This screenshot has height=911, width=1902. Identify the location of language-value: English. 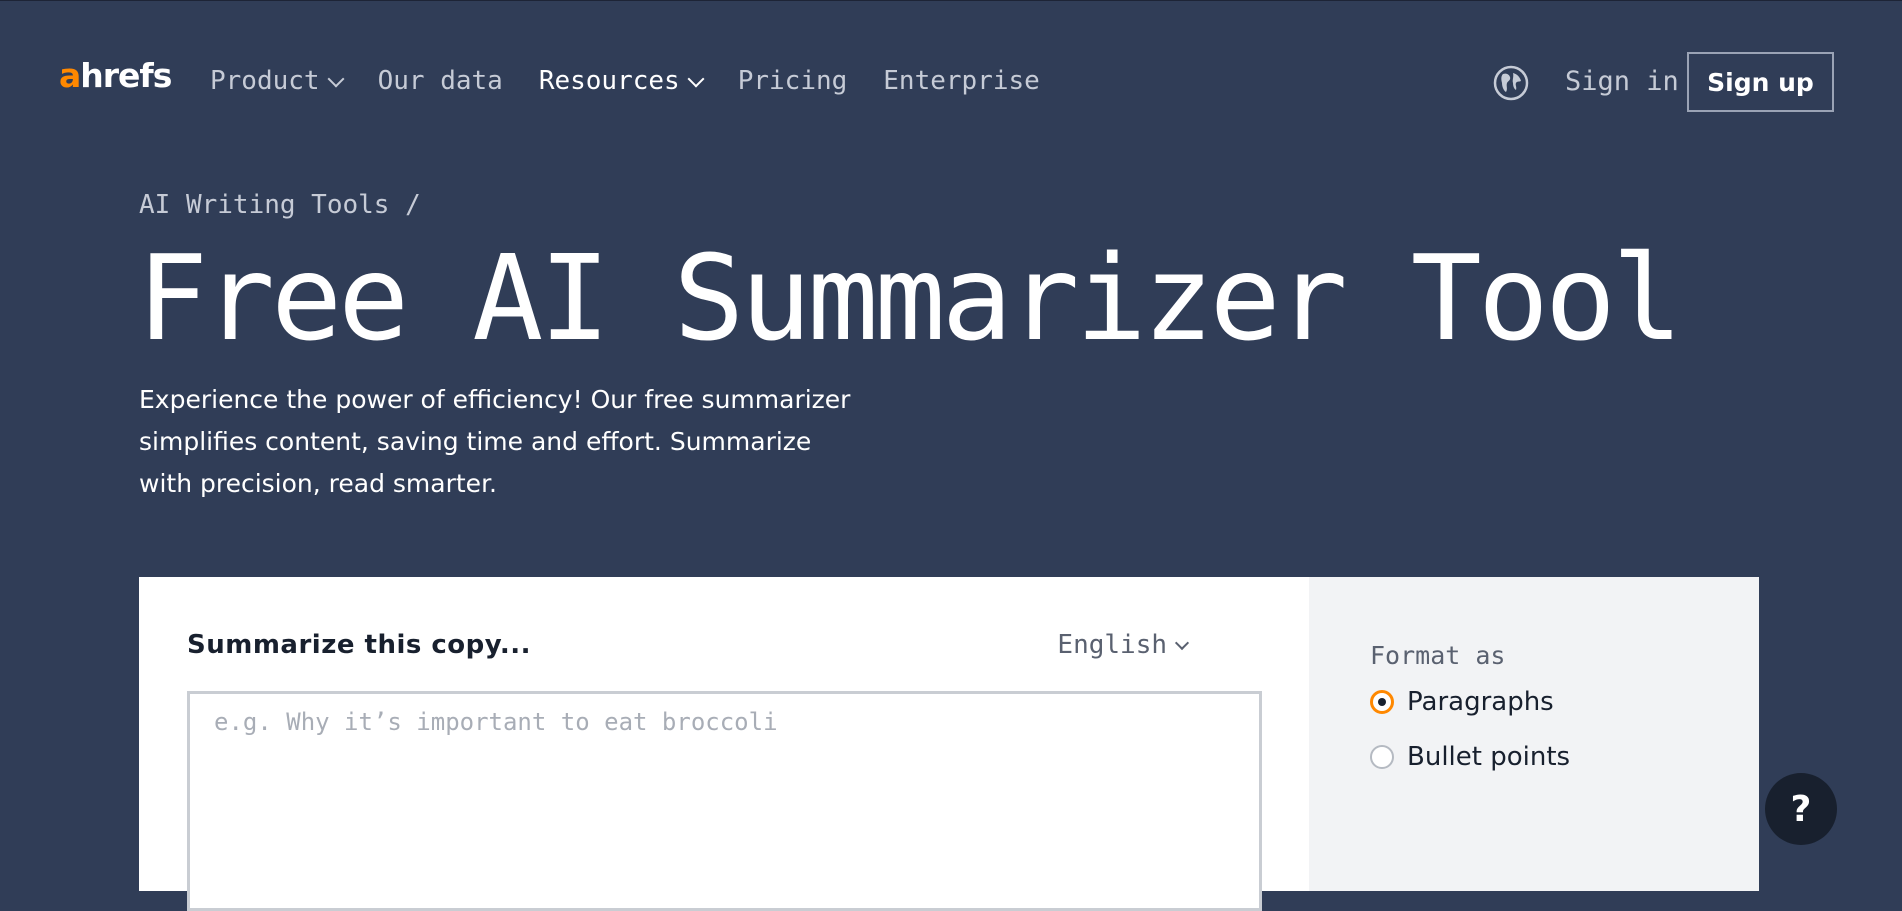
(1112, 645).